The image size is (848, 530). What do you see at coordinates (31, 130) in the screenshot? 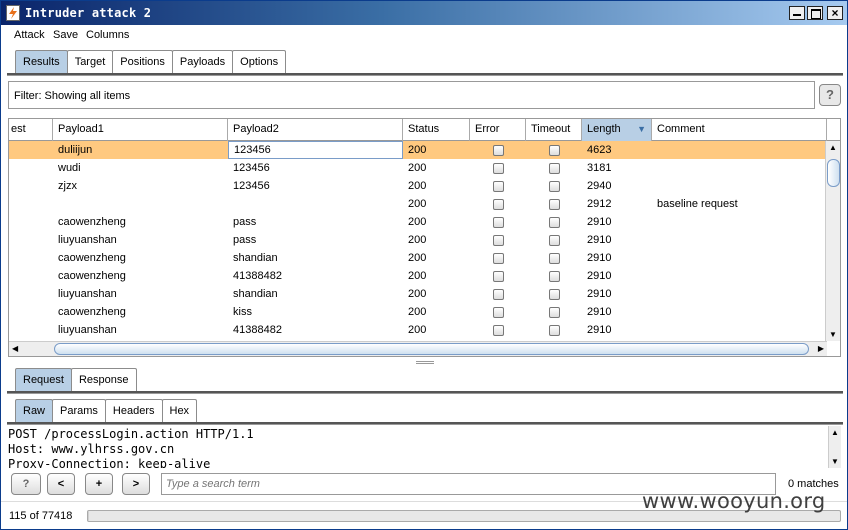
I see `col-request: est` at bounding box center [31, 130].